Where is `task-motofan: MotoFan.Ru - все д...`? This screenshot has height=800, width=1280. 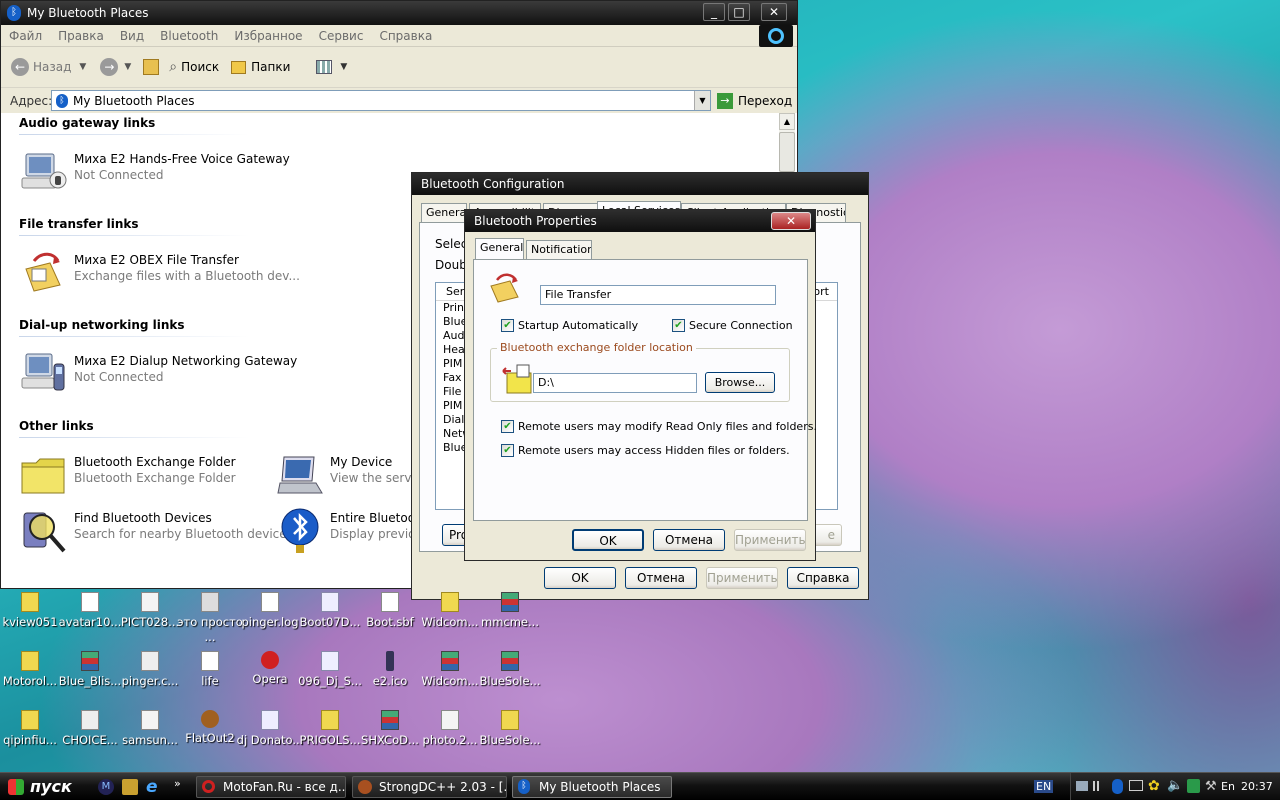
task-motofan: MotoFan.Ru - все д... is located at coordinates (271, 787).